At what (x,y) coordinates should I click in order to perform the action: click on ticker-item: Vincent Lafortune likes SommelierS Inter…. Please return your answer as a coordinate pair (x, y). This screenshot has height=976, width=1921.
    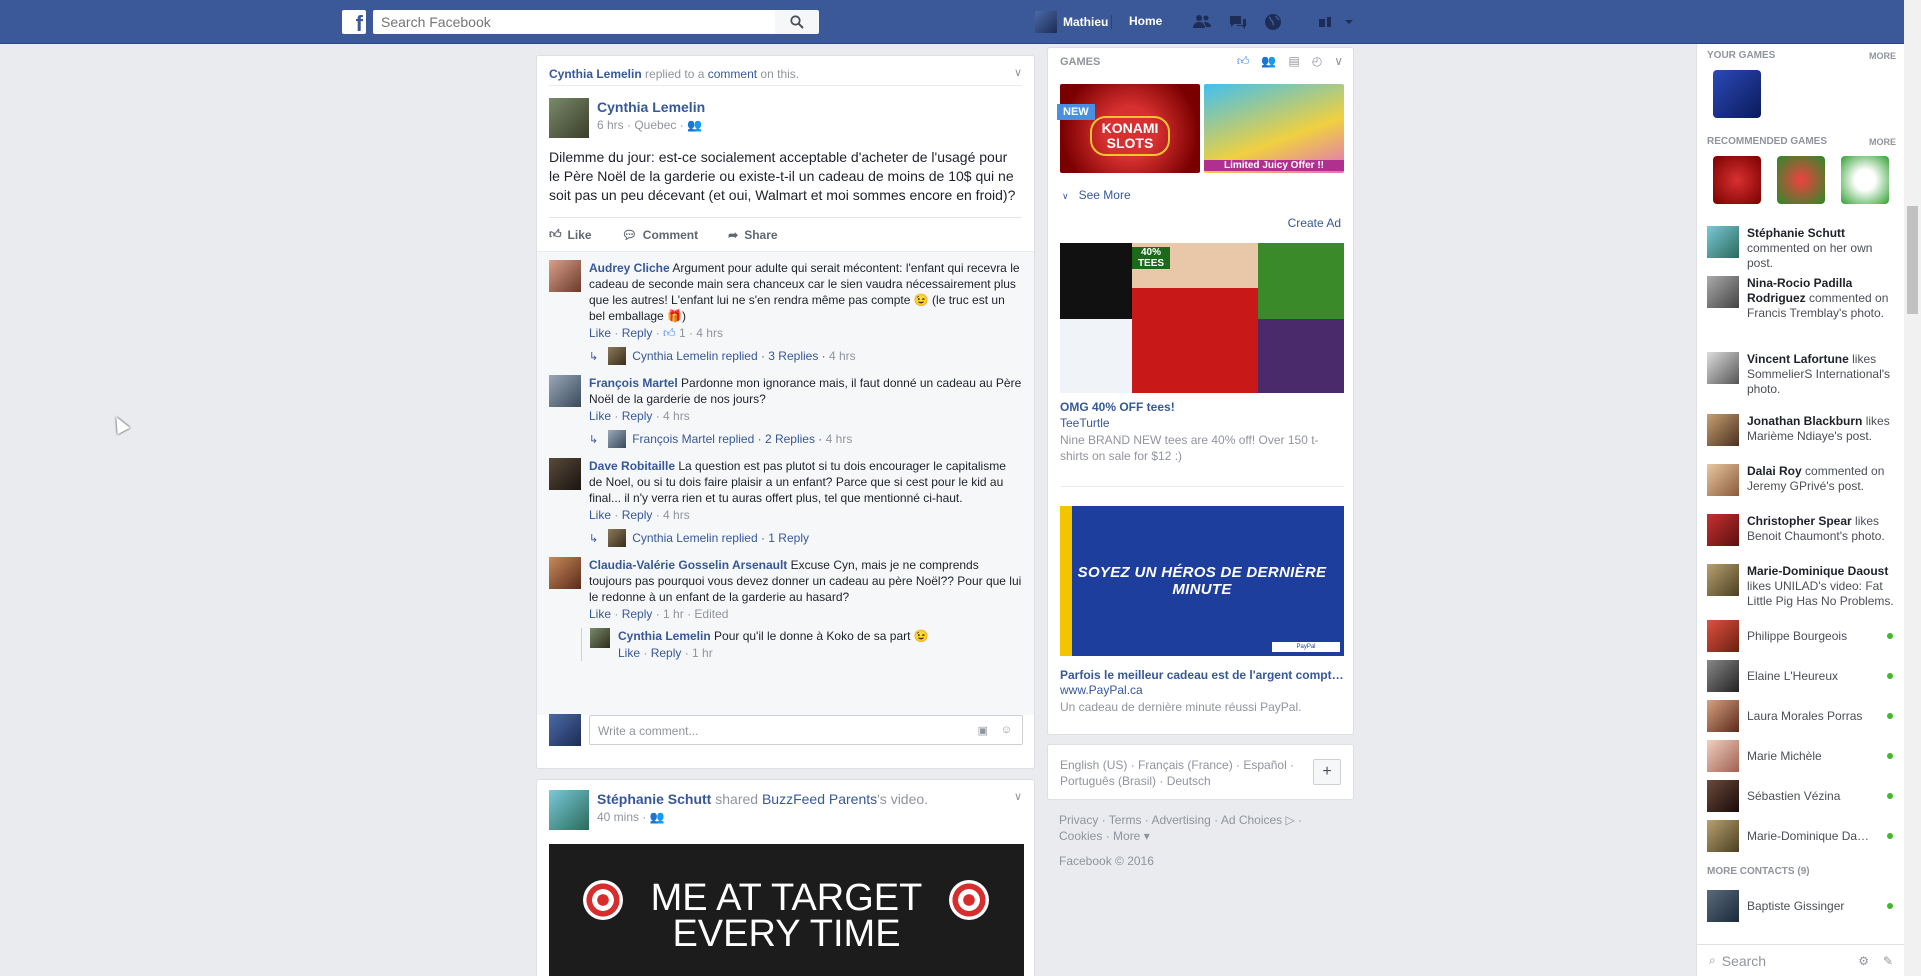
    Looking at the image, I should click on (1802, 374).